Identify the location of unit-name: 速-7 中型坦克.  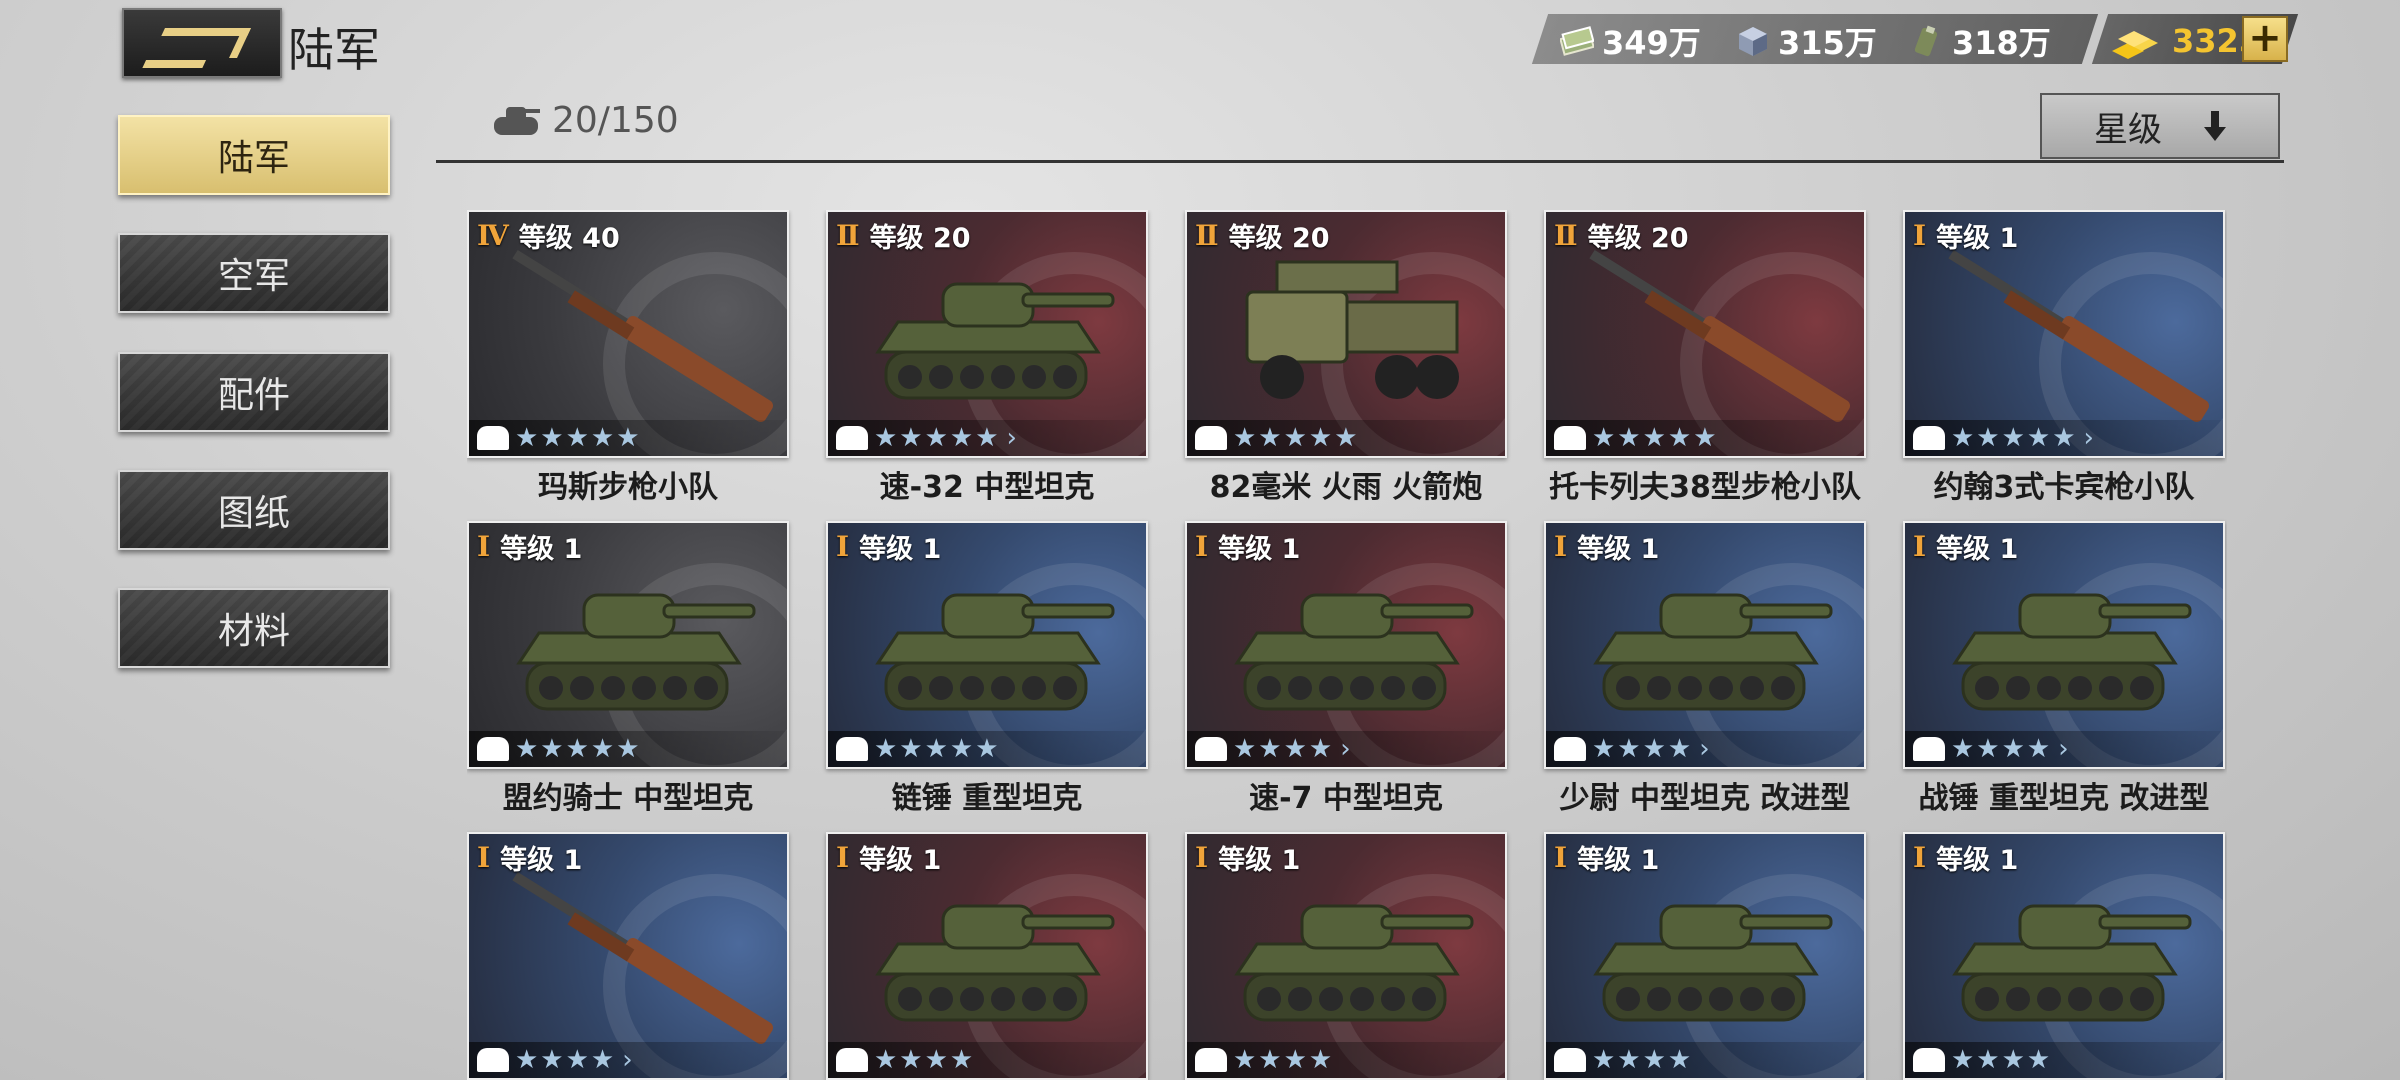
(1346, 798).